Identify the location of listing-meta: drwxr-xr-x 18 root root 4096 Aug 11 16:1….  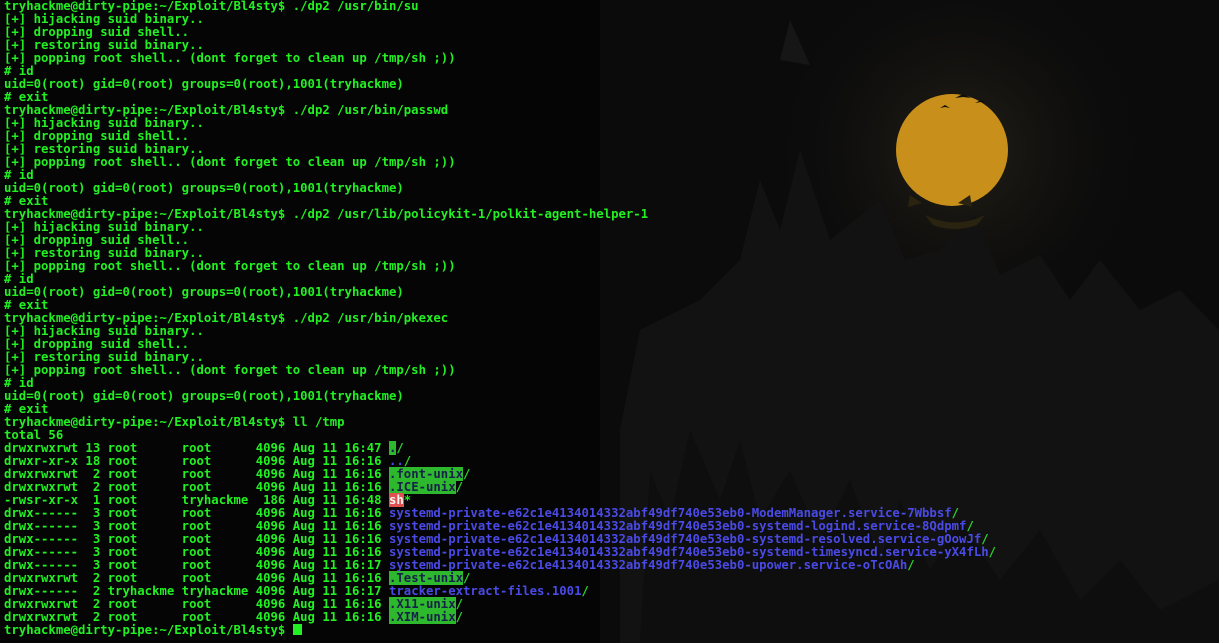
(196, 461).